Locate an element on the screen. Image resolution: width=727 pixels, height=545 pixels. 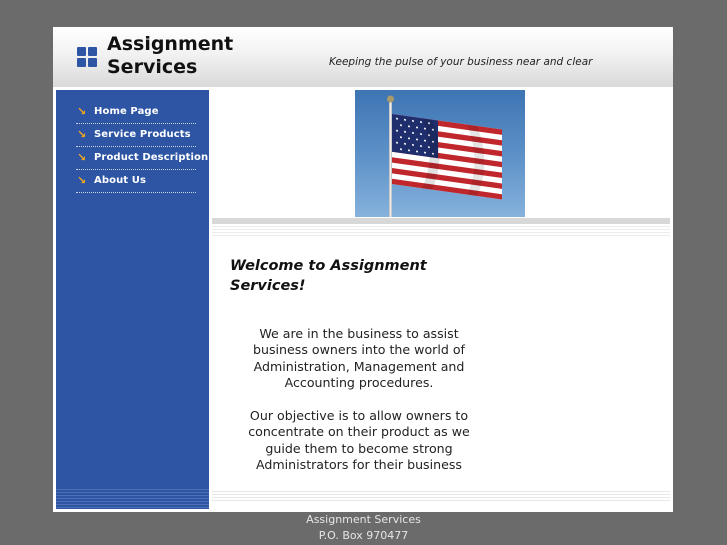
nav-link-about-us: About Us is located at coordinates (120, 180).